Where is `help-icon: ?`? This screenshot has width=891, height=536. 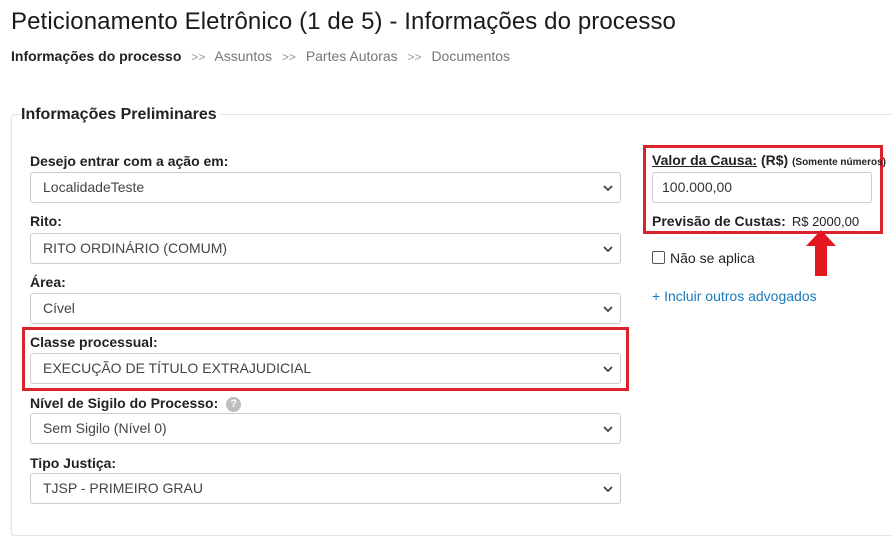
help-icon: ? is located at coordinates (234, 404).